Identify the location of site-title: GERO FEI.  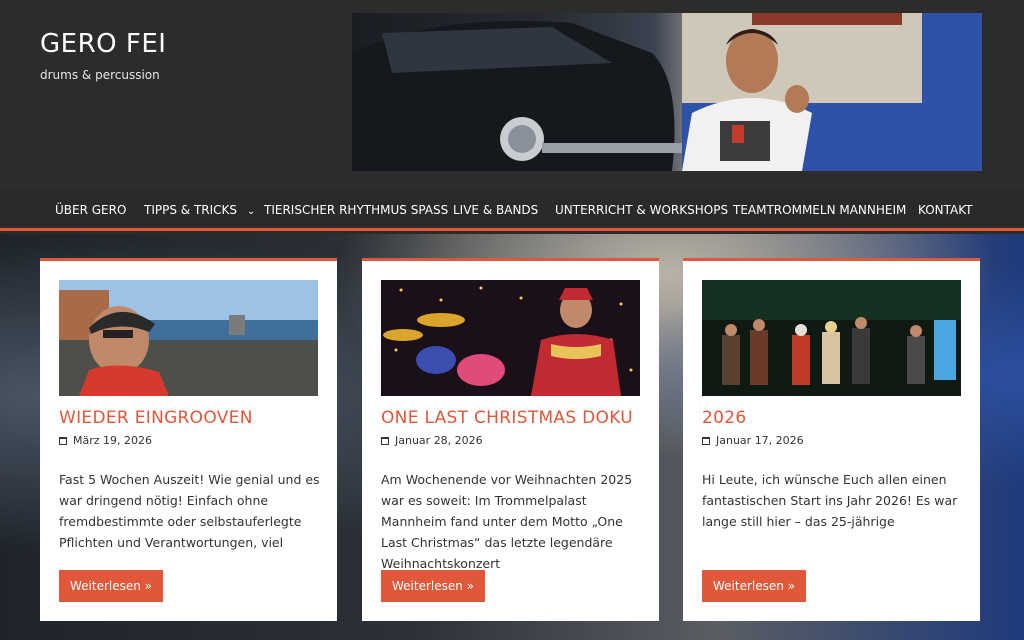
(103, 44).